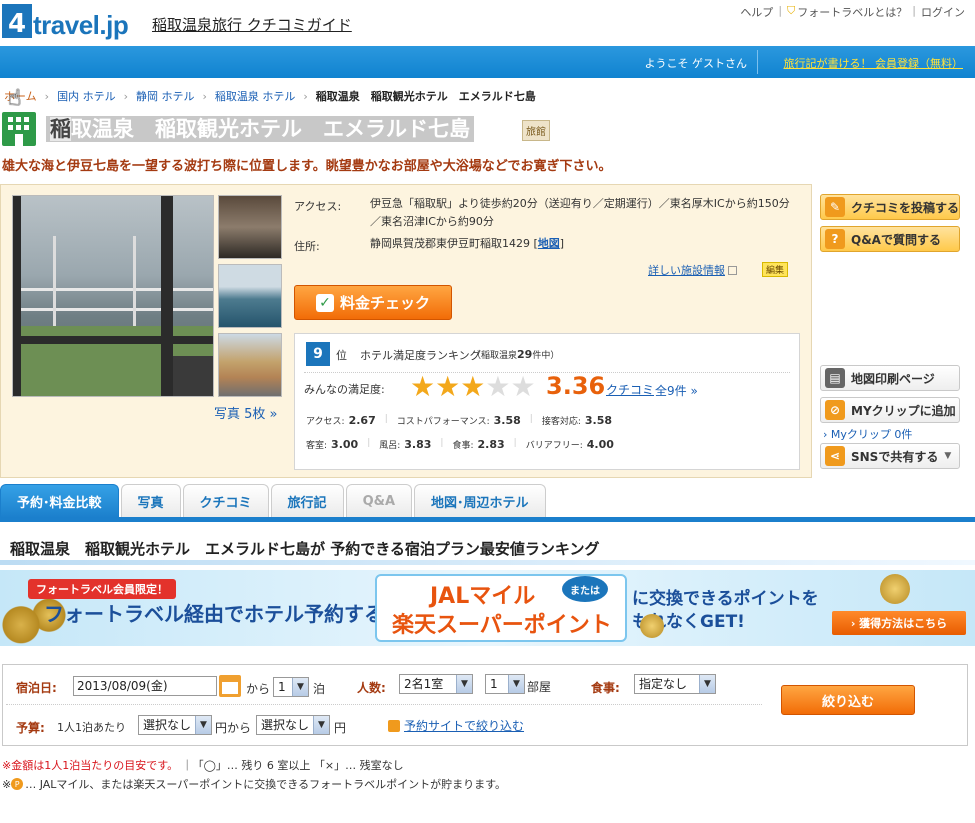  Describe the element at coordinates (425, 96) in the screenshot. I see `breadcrumb-current: 稲取温泉 稲取観光ホテル エメラルド七島` at that location.